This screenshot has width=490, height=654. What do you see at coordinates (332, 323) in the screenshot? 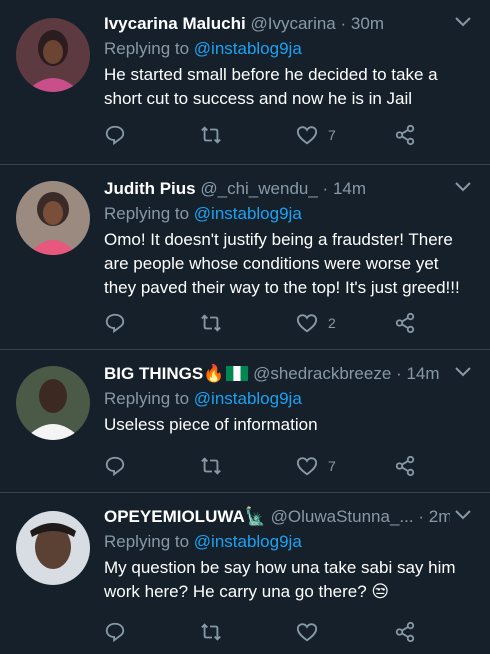
I see `like-count: 2` at bounding box center [332, 323].